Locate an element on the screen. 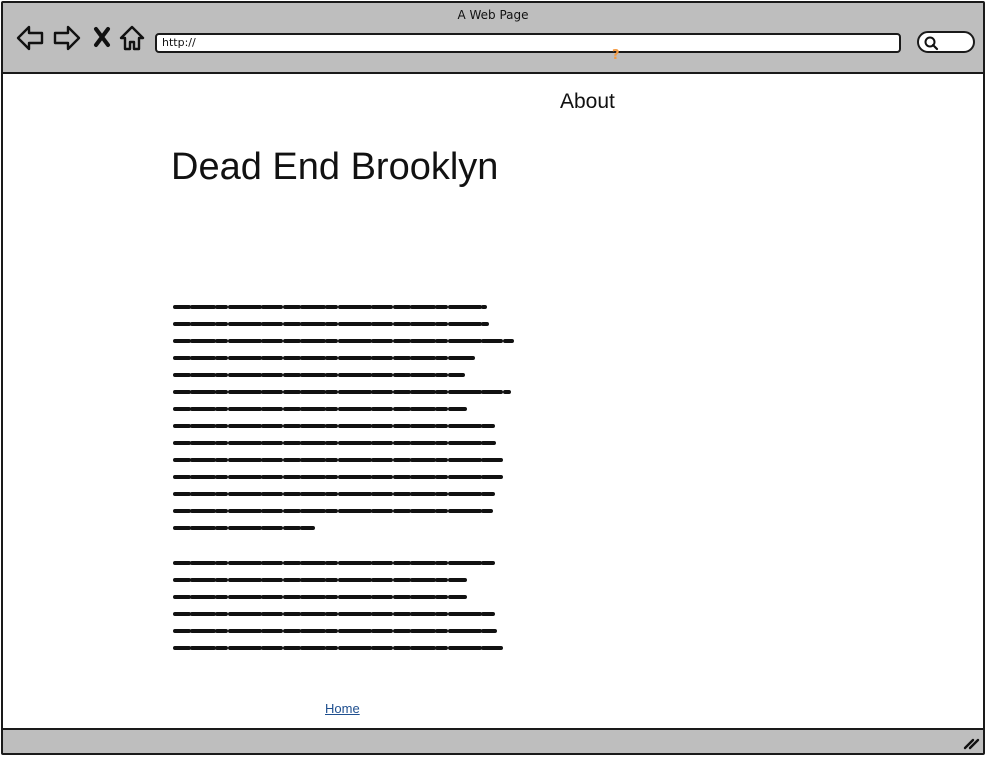  address-bar: http:// is located at coordinates (528, 43).